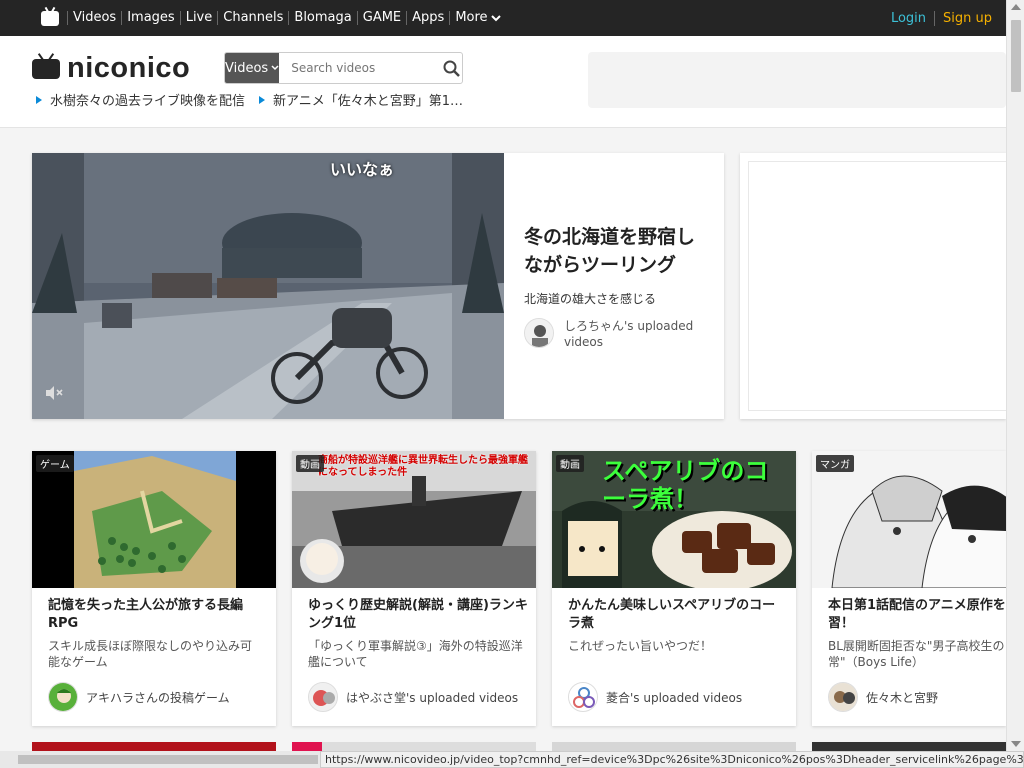  Describe the element at coordinates (797, 80) in the screenshot. I see `header-ad-area` at that location.